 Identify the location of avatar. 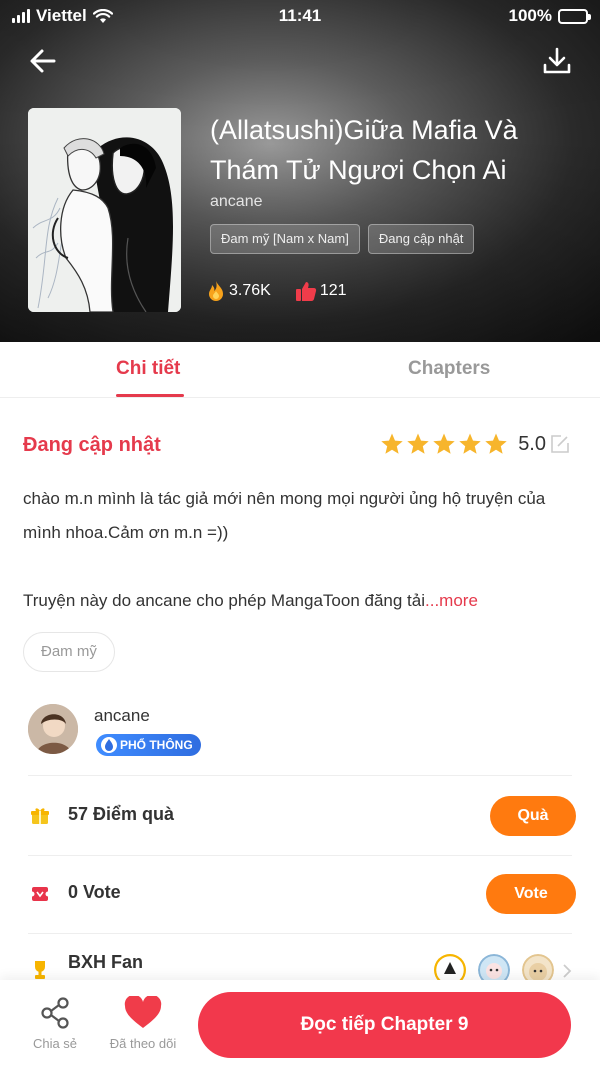
(53, 729).